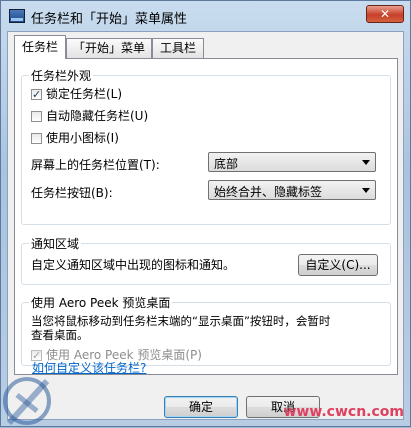  What do you see at coordinates (84, 94) in the screenshot?
I see `lock-taskbar-label: 锁定任务栏(L)` at bounding box center [84, 94].